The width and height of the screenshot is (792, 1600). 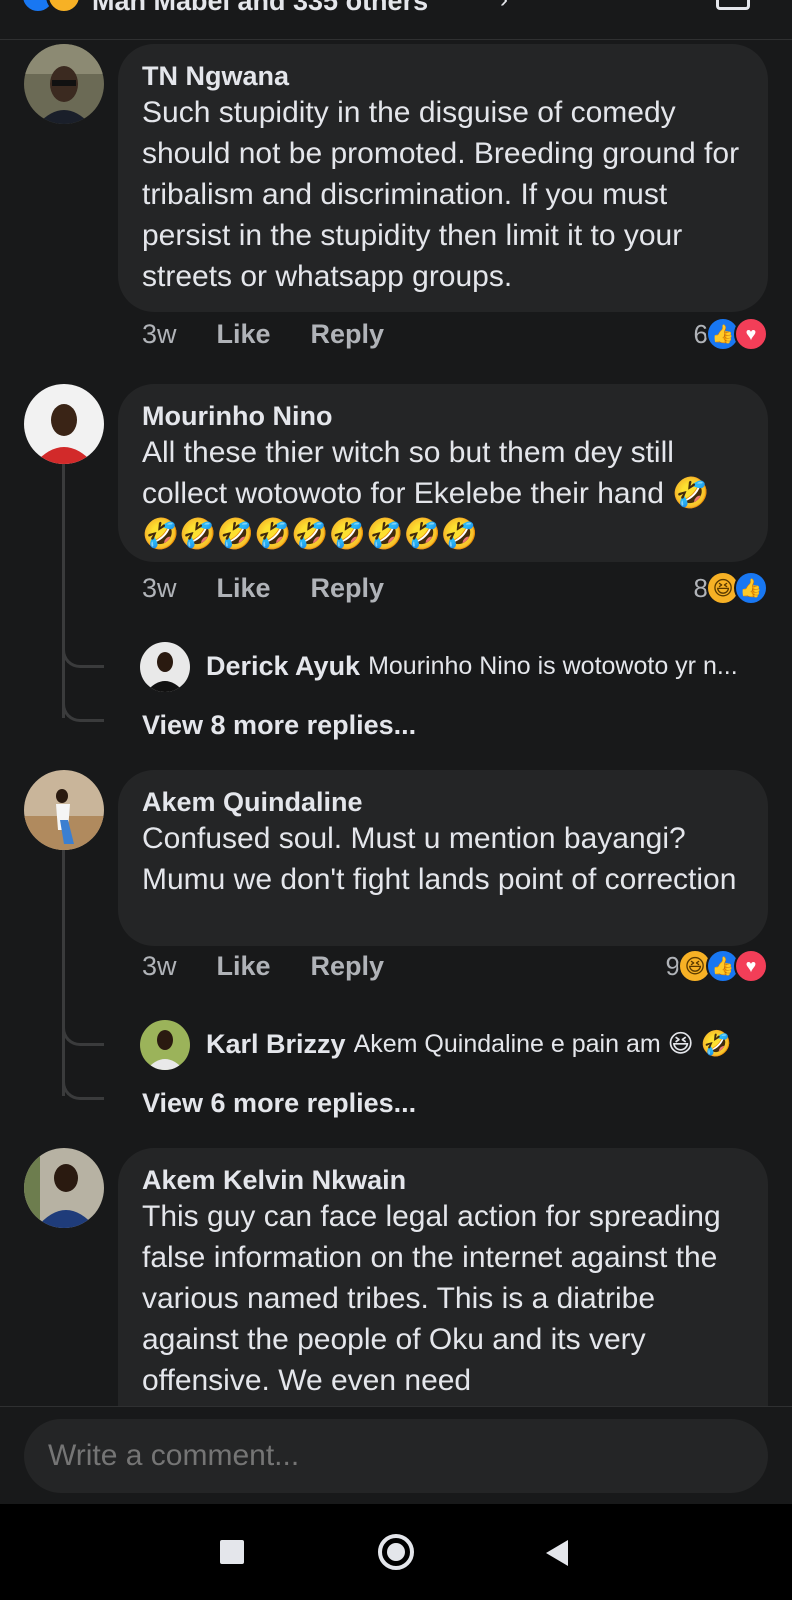 I want to click on reply-author: Karl Brizzy, so click(x=276, y=1044).